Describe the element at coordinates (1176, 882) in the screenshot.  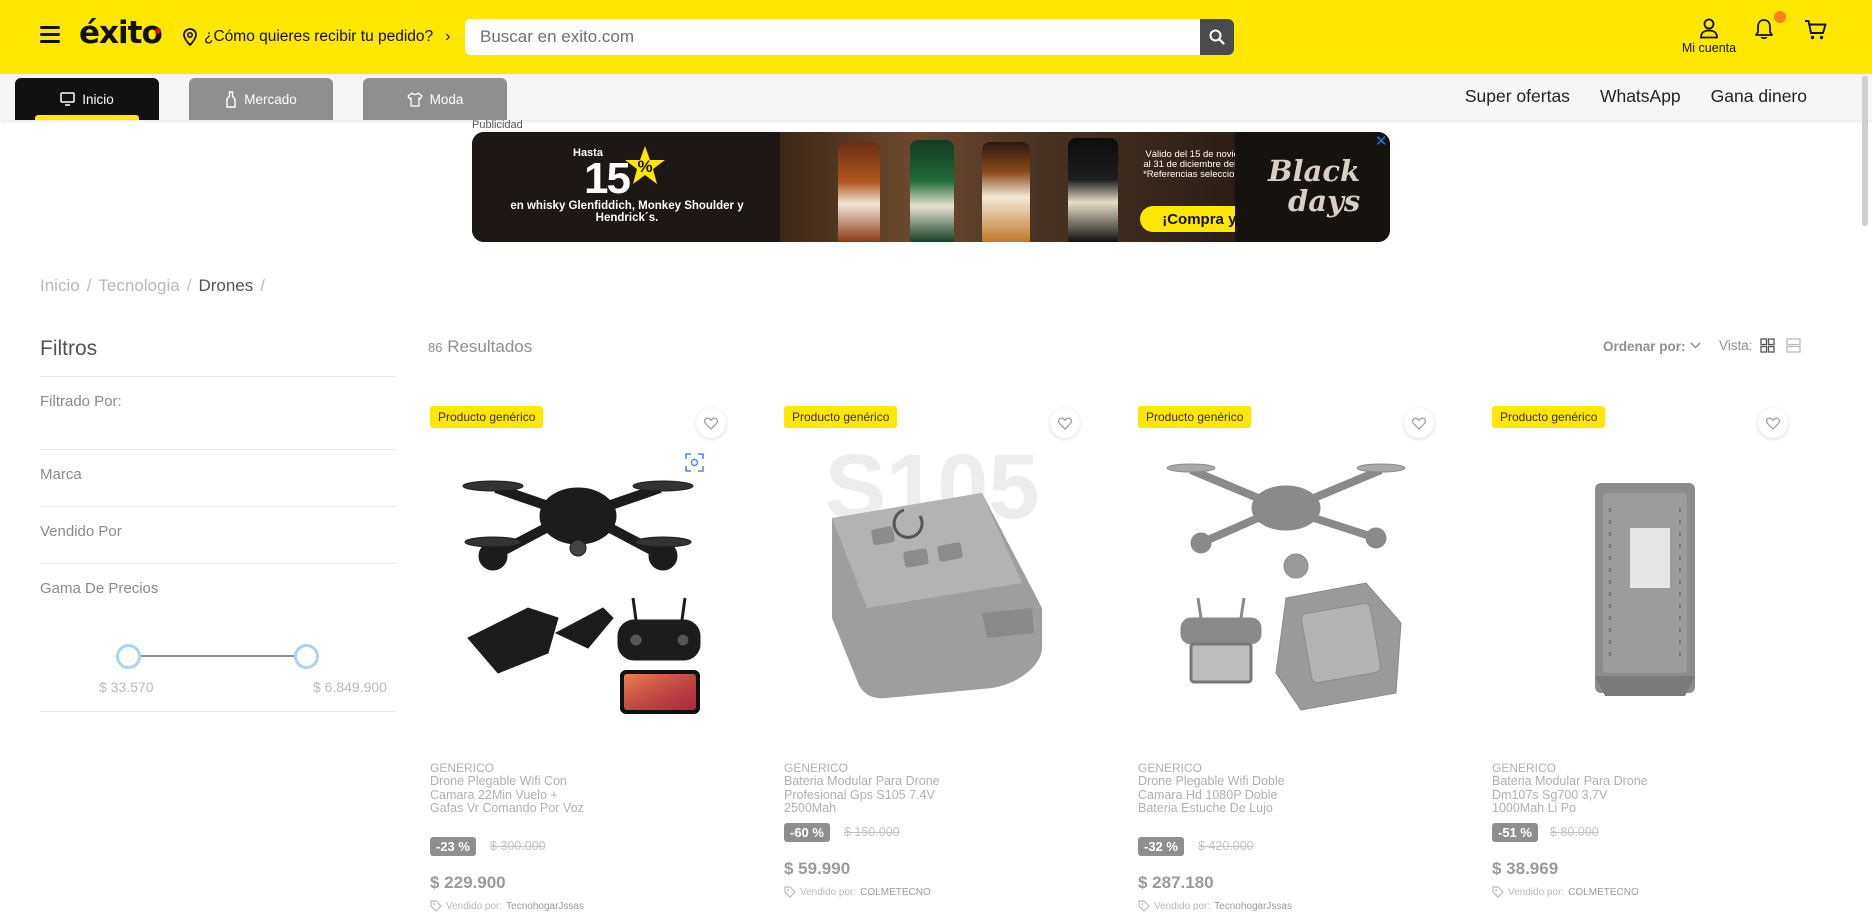
I see `product-price: $ 287.180` at that location.